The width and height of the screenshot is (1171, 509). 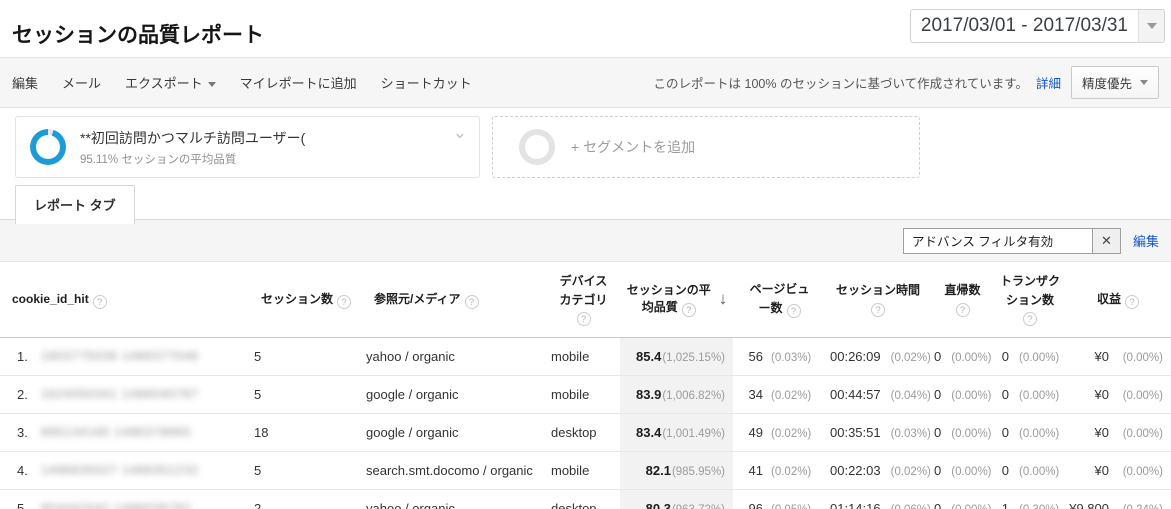 What do you see at coordinates (755, 504) in the screenshot?
I see `pageviews-value: 96` at bounding box center [755, 504].